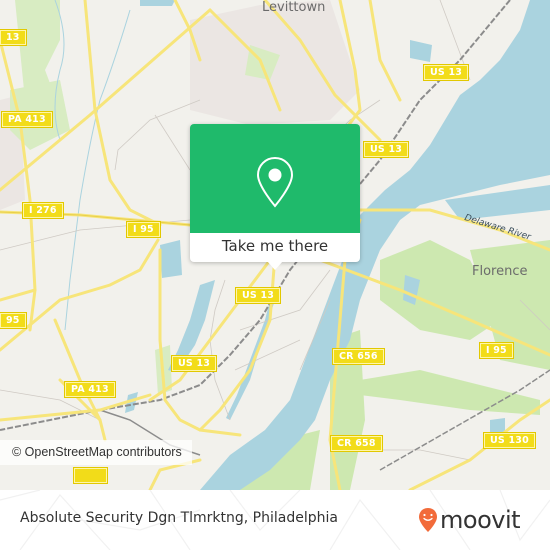 The height and width of the screenshot is (550, 550). I want to click on road-shield-cr656: CR 656, so click(358, 356).